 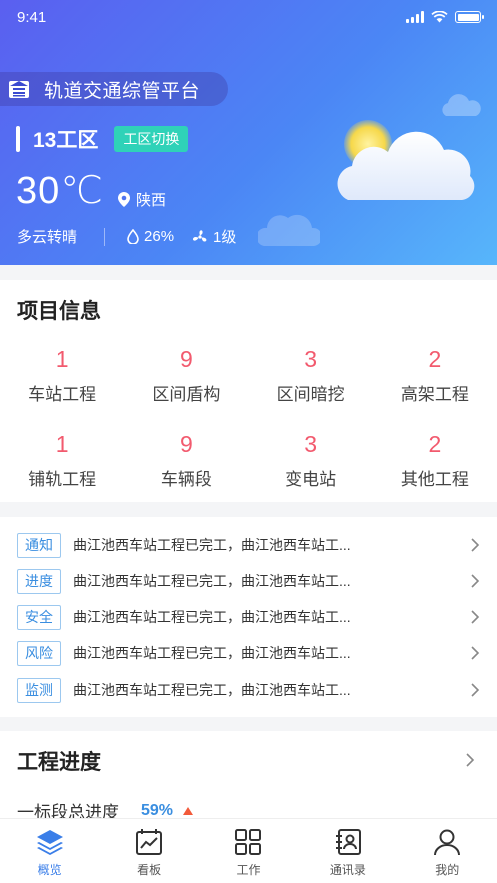 I want to click on zone-row: 13工区 工区切换, so click(x=102, y=139).